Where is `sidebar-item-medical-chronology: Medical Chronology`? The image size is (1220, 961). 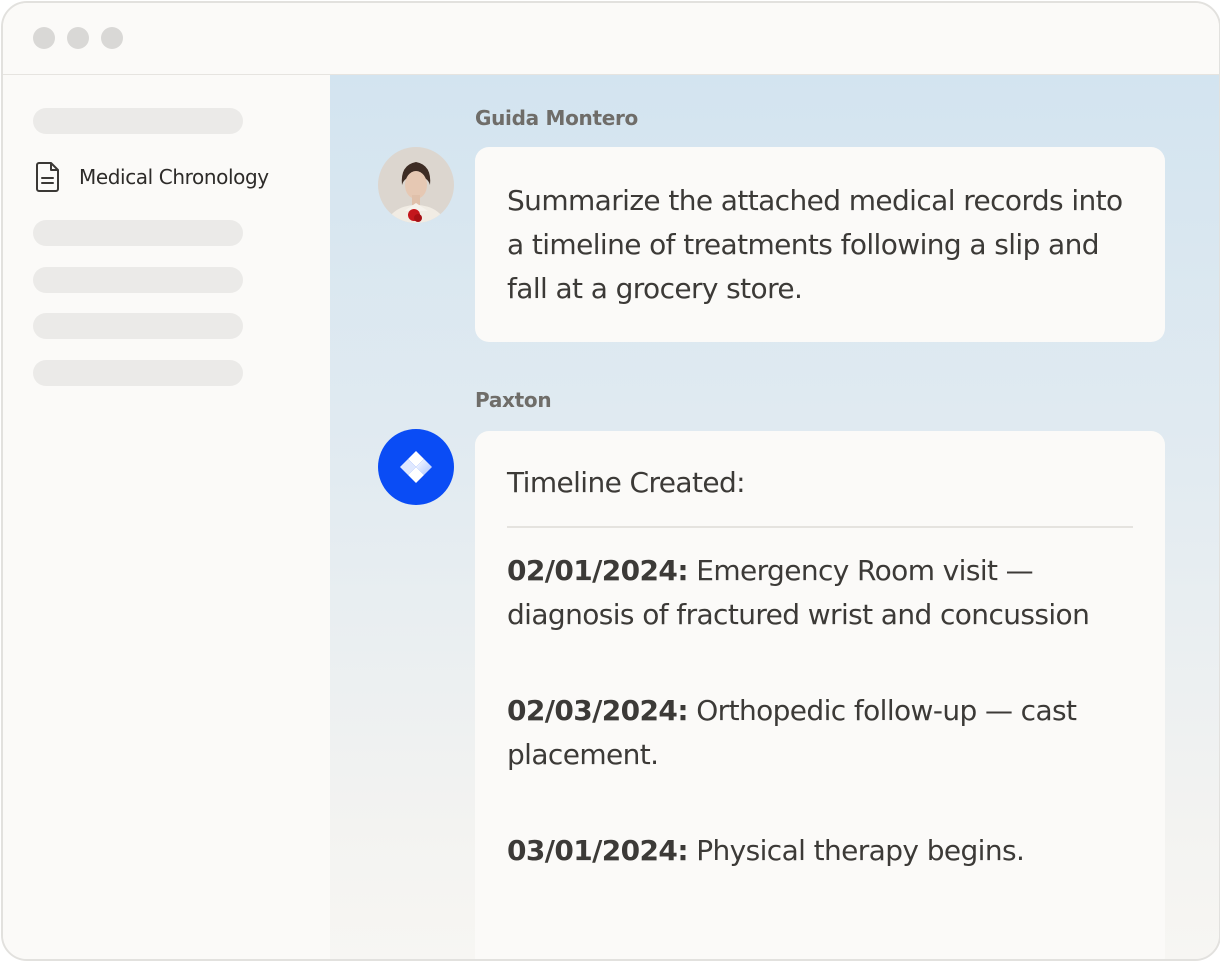
sidebar-item-medical-chronology: Medical Chronology is located at coordinates (152, 177).